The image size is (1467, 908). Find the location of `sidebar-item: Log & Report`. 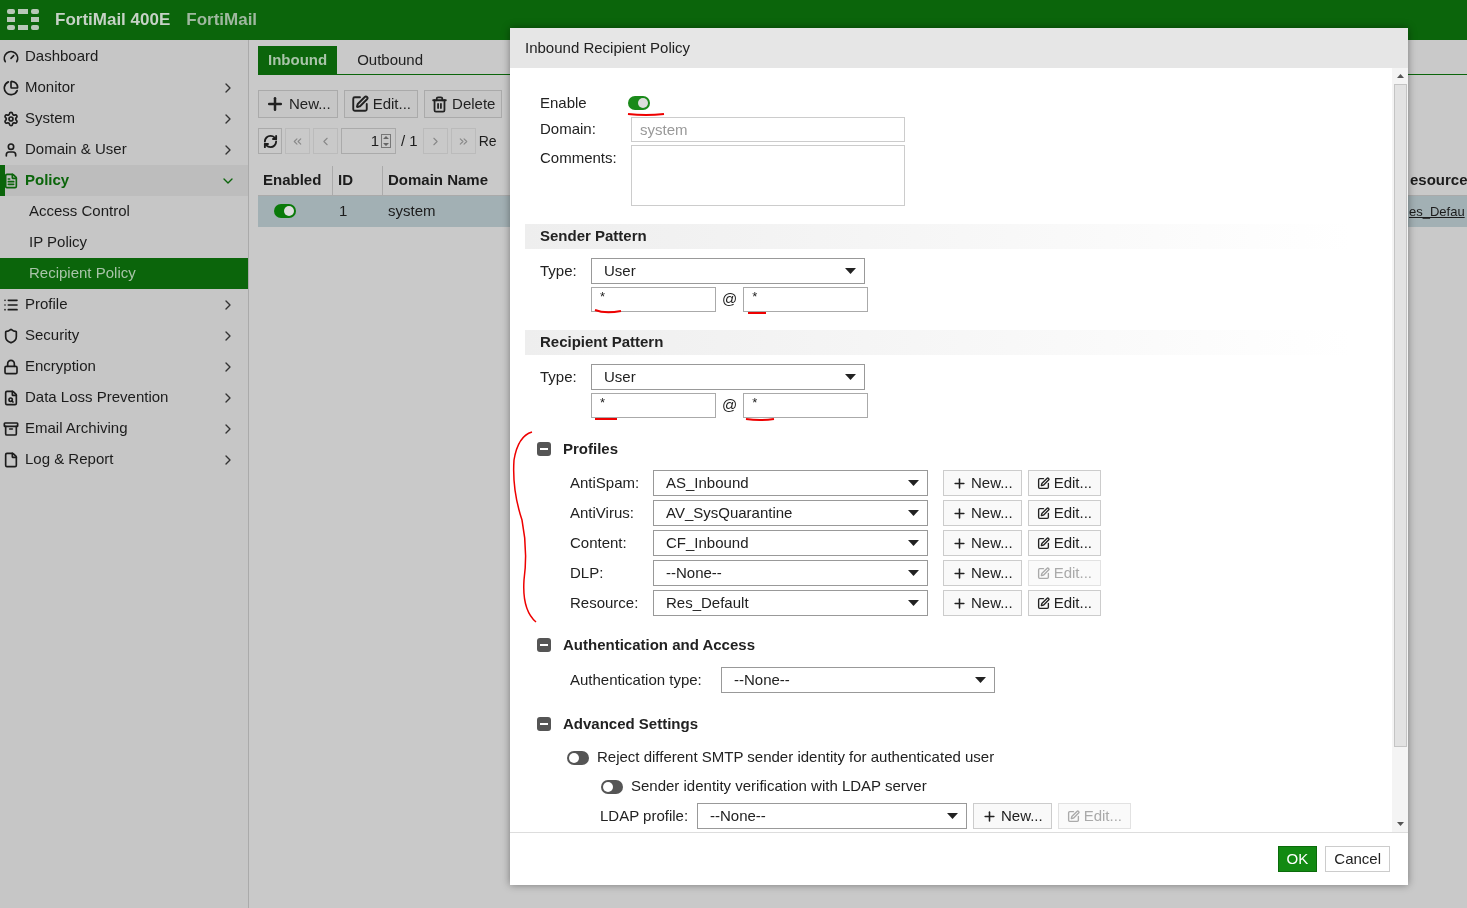

sidebar-item: Log & Report is located at coordinates (124, 459).